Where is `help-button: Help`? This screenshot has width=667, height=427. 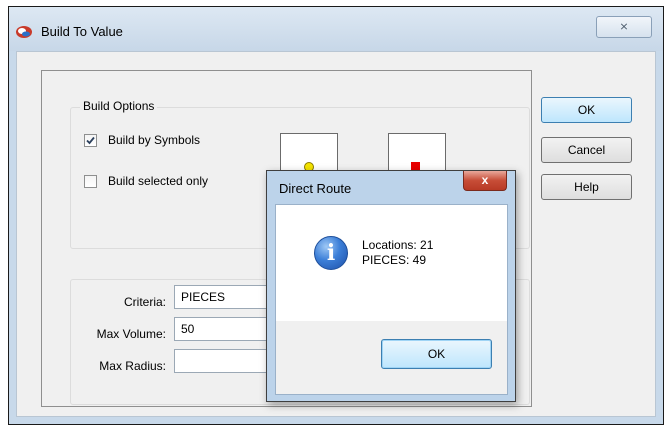 help-button: Help is located at coordinates (586, 187).